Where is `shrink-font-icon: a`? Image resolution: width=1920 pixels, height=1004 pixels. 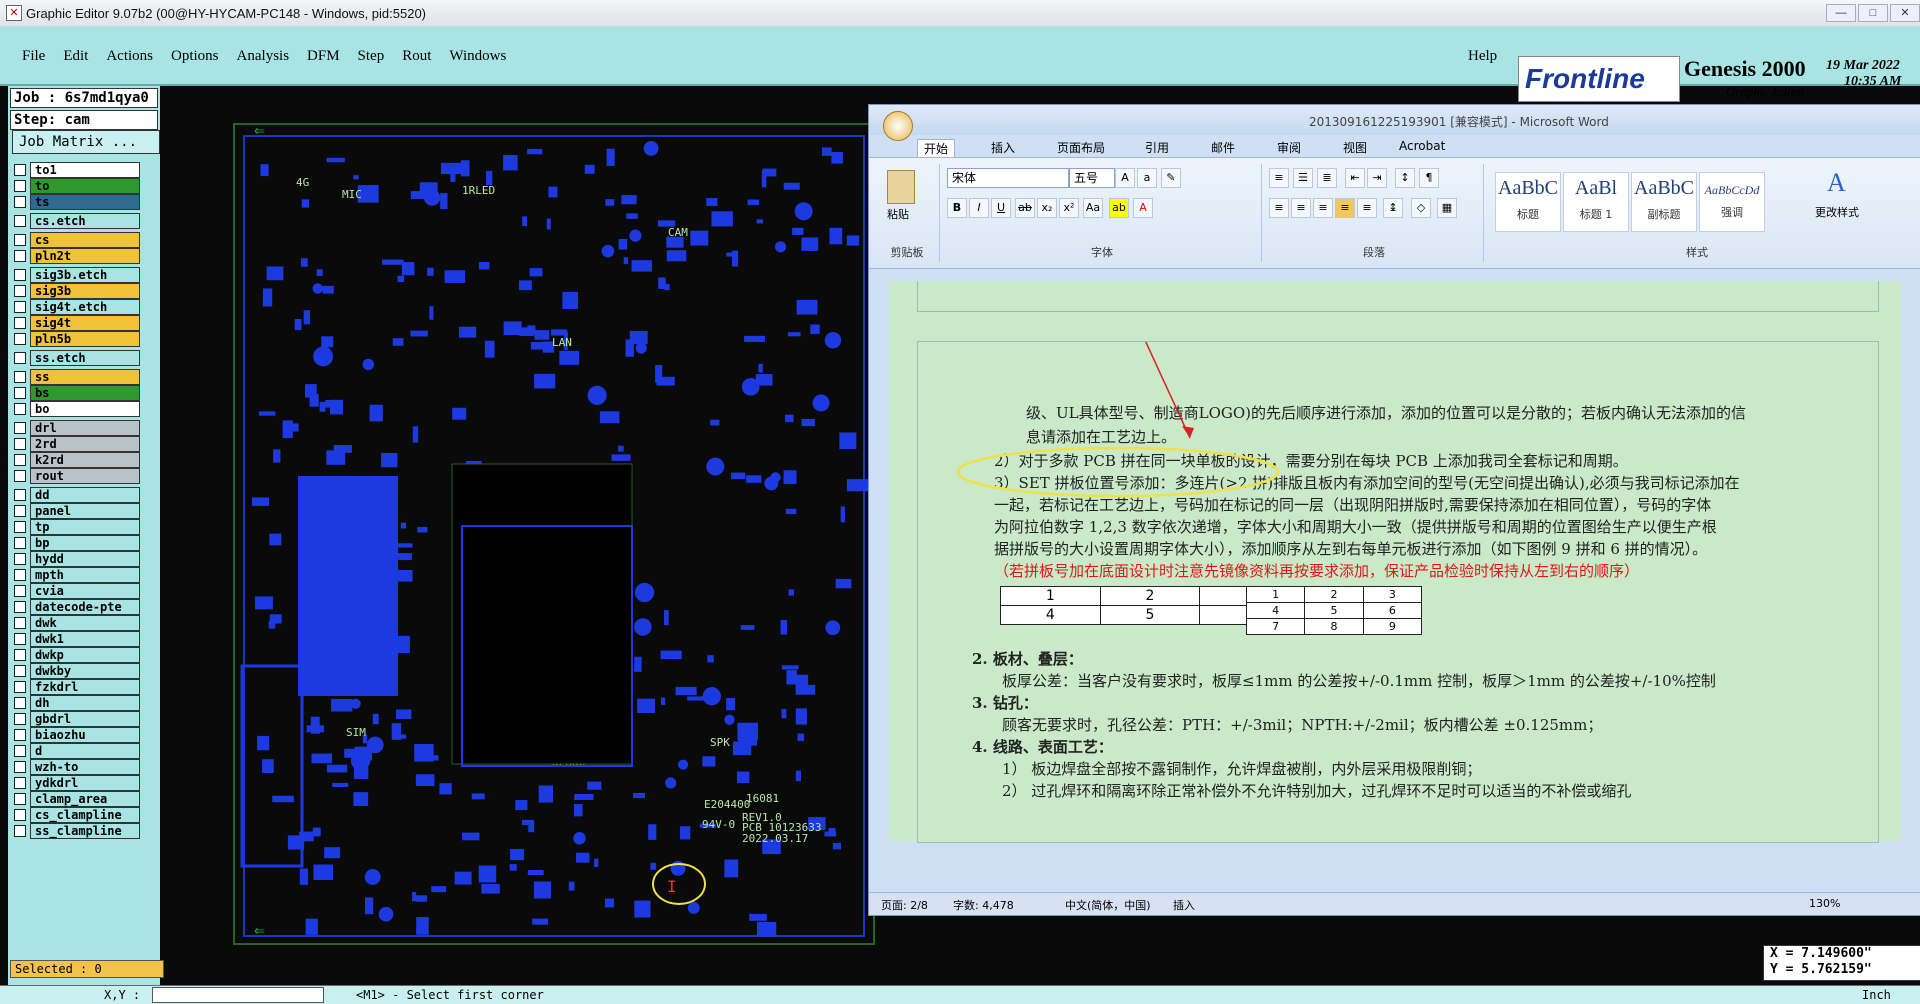
shrink-font-icon: a is located at coordinates (1147, 178).